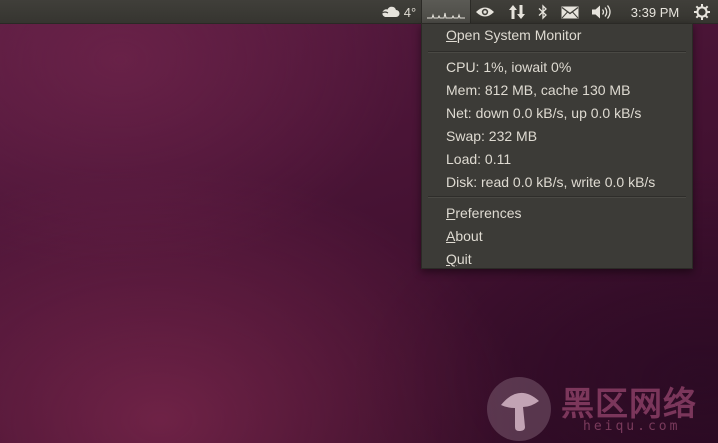  Describe the element at coordinates (451, 35) in the screenshot. I see `open-monitor-mnemonic: O` at that location.